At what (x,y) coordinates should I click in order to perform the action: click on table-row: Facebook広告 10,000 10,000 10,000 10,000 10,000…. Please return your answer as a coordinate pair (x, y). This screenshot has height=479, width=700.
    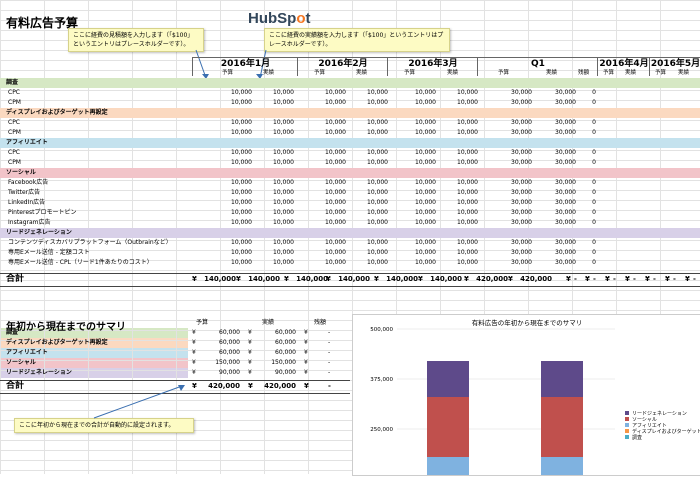
    Looking at the image, I should click on (350, 183).